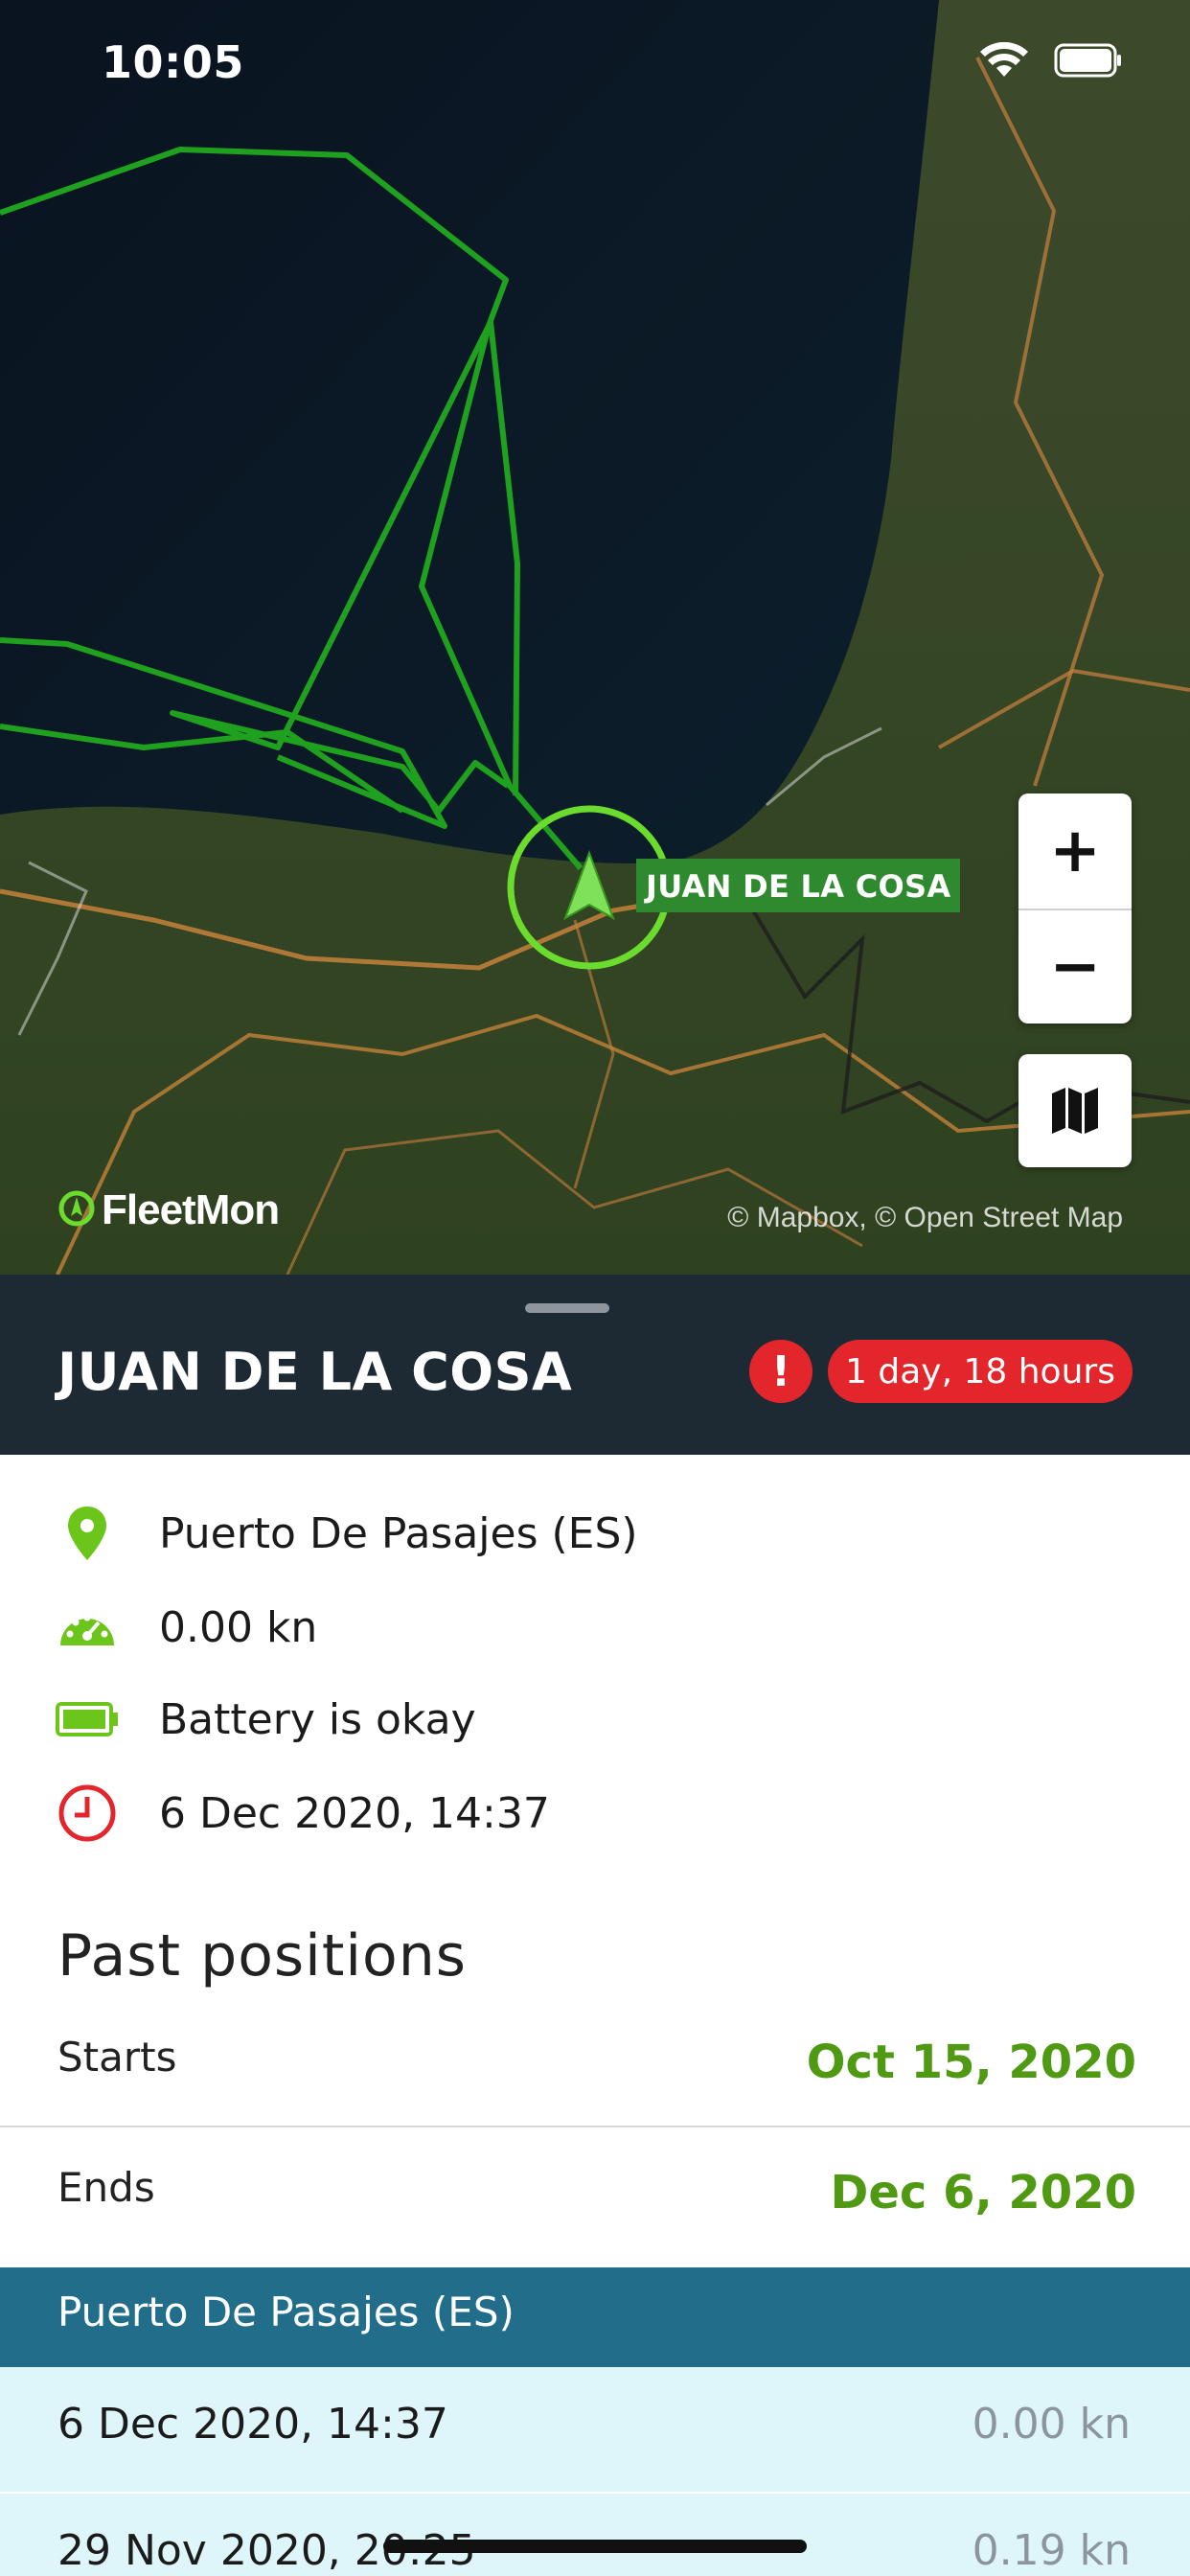 The width and height of the screenshot is (1190, 2576). What do you see at coordinates (595, 2535) in the screenshot?
I see `position-row: 29 Nov 2020, 20:25 0.19 kn` at bounding box center [595, 2535].